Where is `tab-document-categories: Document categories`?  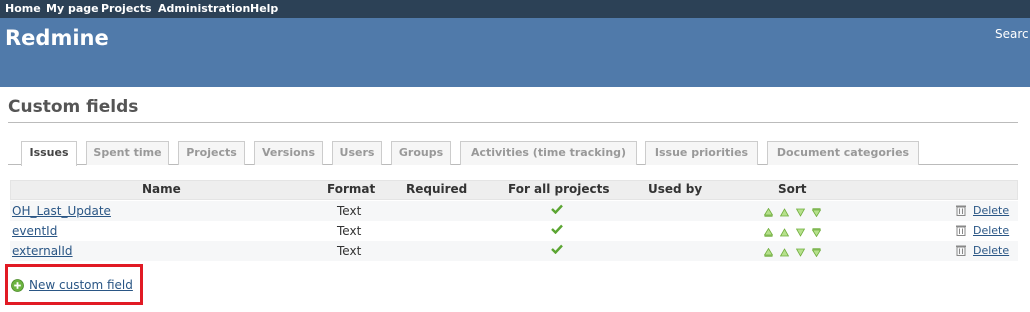 tab-document-categories: Document categories is located at coordinates (843, 153).